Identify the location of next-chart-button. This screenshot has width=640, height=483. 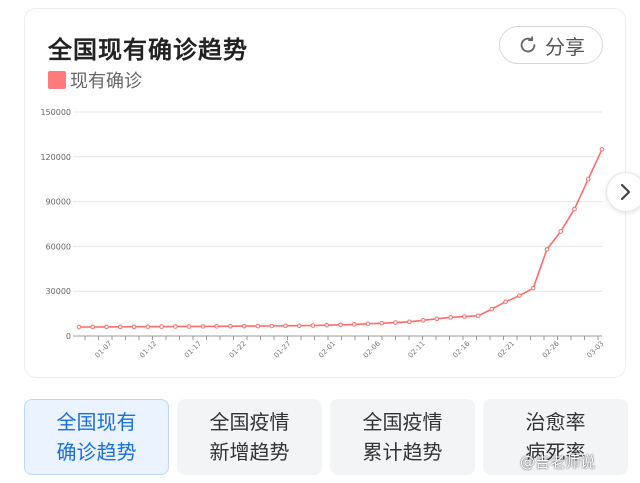
(623, 192).